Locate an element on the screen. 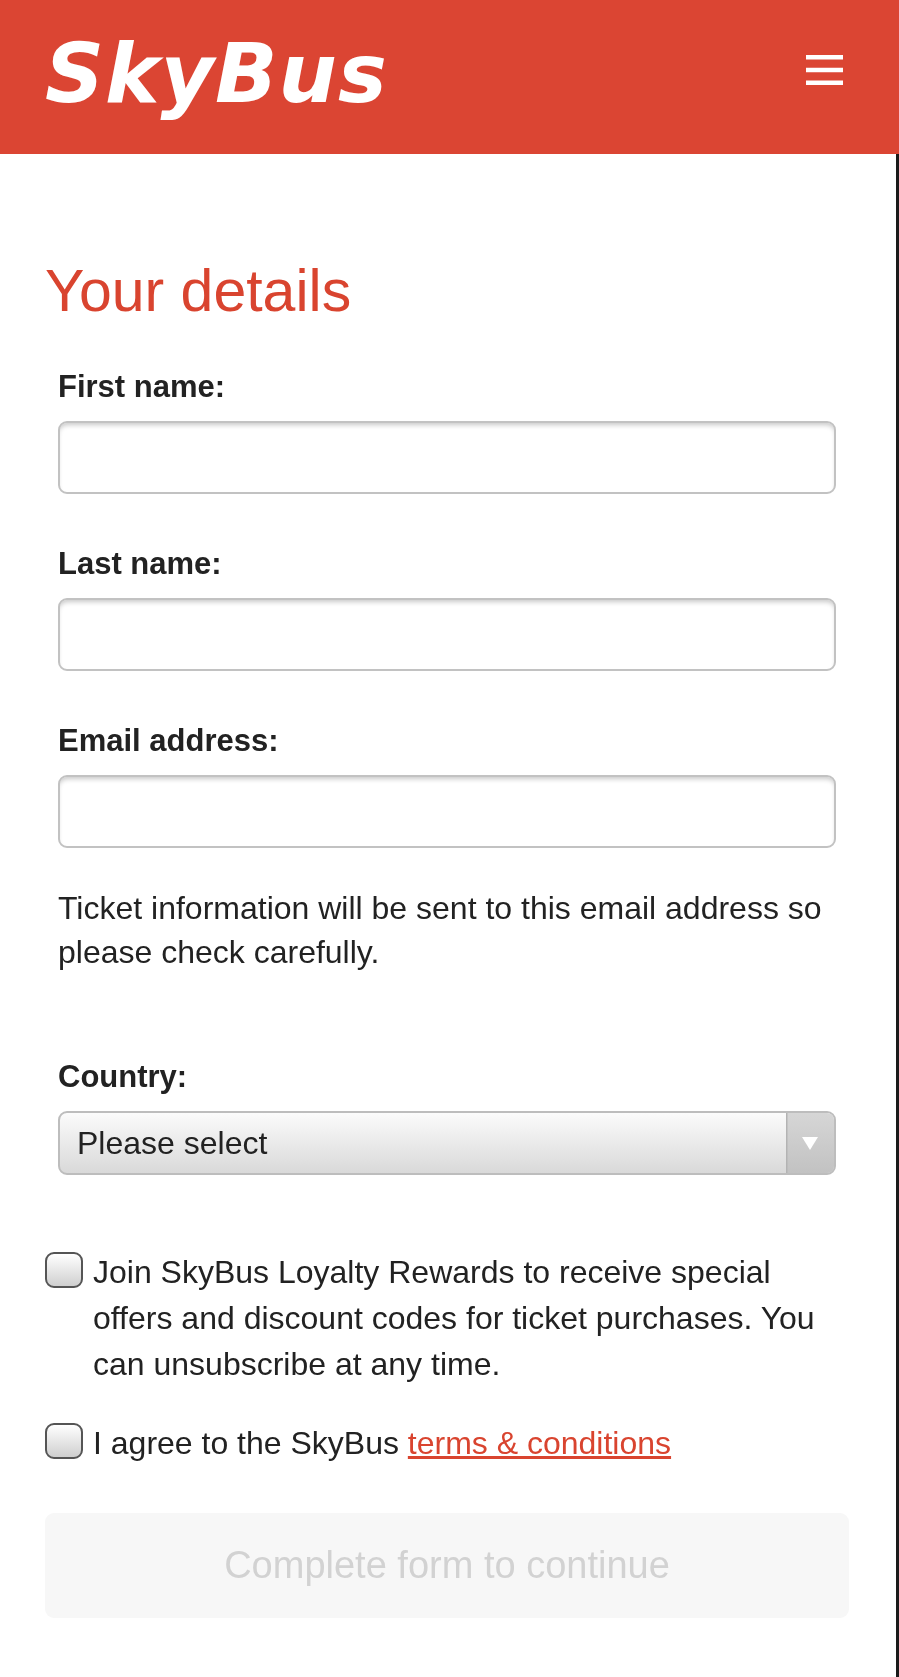 This screenshot has height=1677, width=899. help-text: Ticket information will be sent to this email address so please check carefully. is located at coordinates (440, 930).